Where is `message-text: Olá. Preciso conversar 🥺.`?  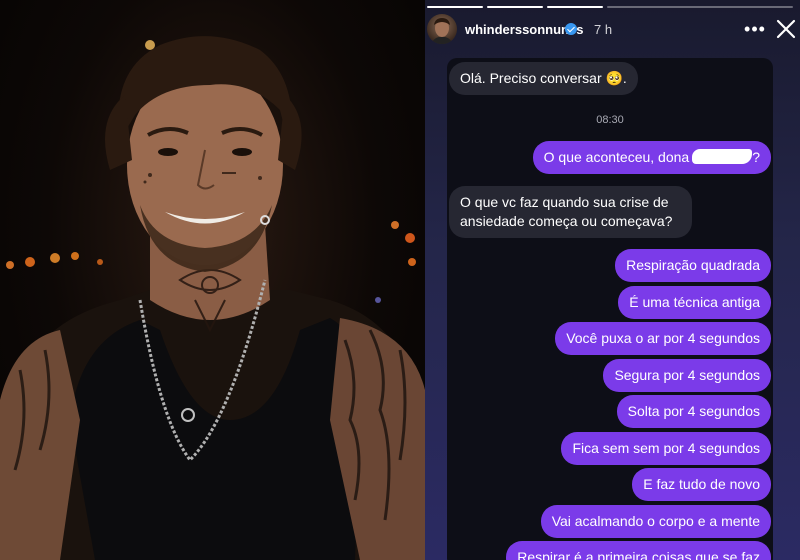
message-text: Olá. Preciso conversar 🥺. is located at coordinates (543, 78).